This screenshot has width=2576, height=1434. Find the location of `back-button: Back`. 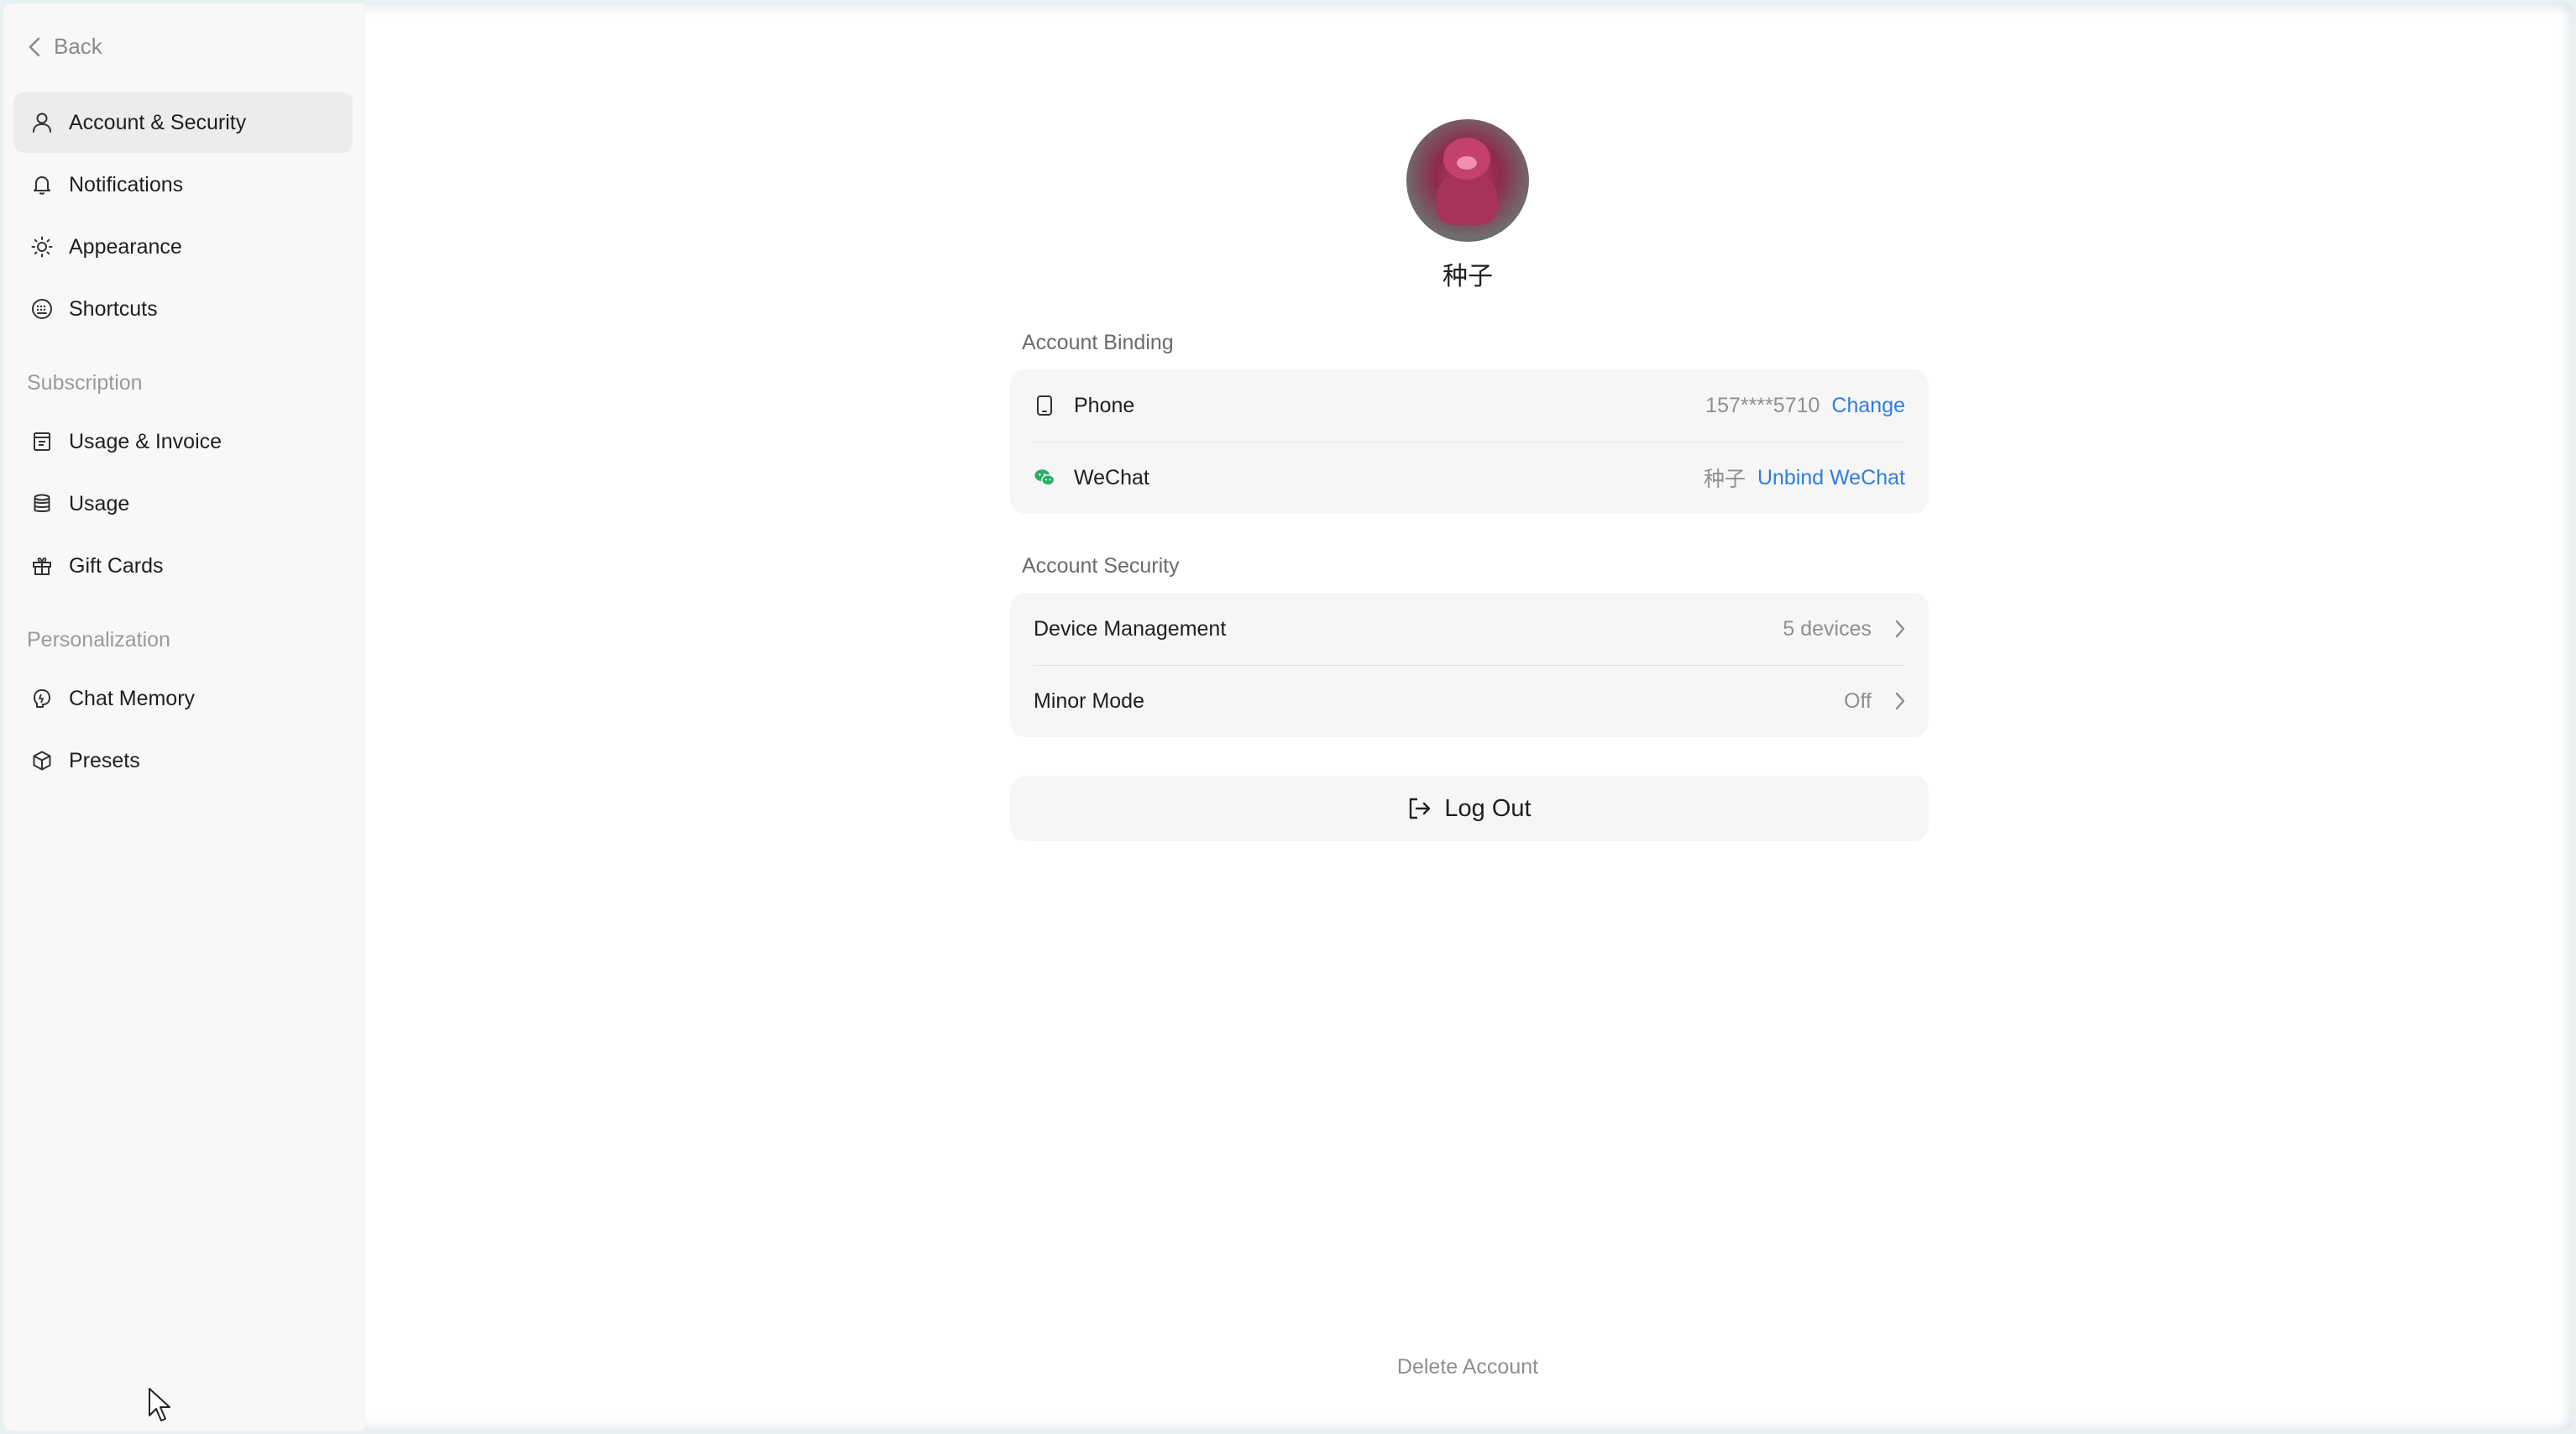

back-button: Back is located at coordinates (65, 47).